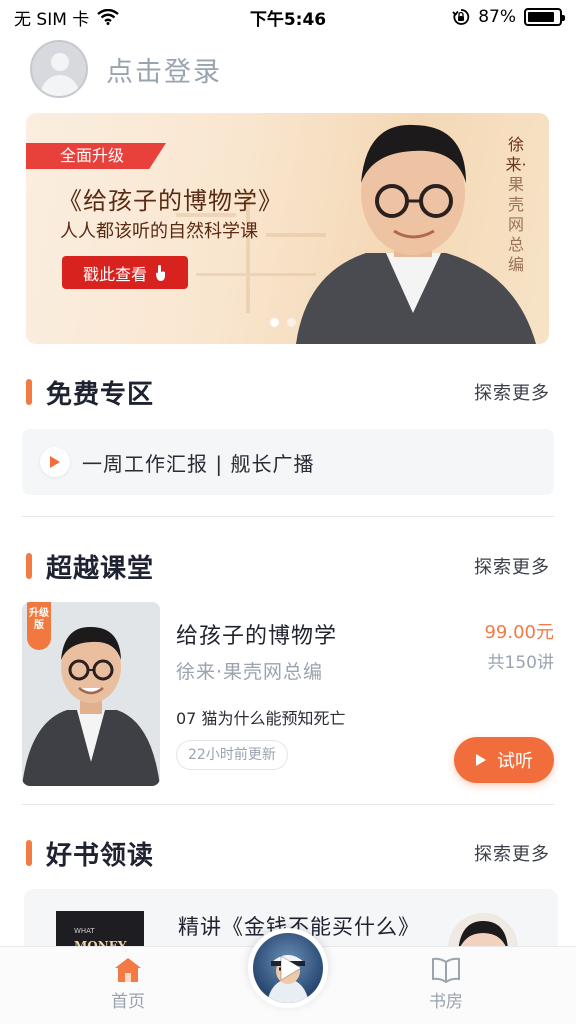 The height and width of the screenshot is (1024, 576). Describe the element at coordinates (256, 634) in the screenshot. I see `course-title: 给孩子的博物学` at that location.